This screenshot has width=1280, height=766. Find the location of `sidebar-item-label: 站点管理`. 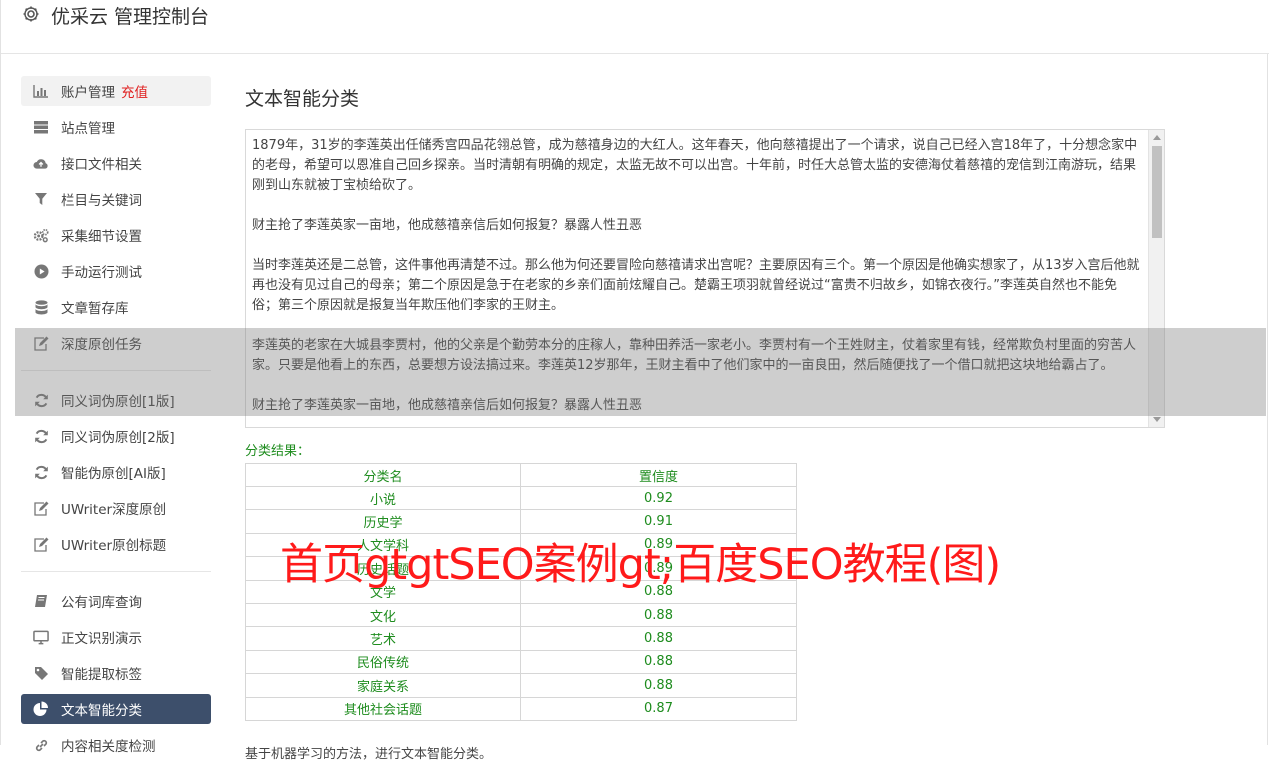

sidebar-item-label: 站点管理 is located at coordinates (88, 129).